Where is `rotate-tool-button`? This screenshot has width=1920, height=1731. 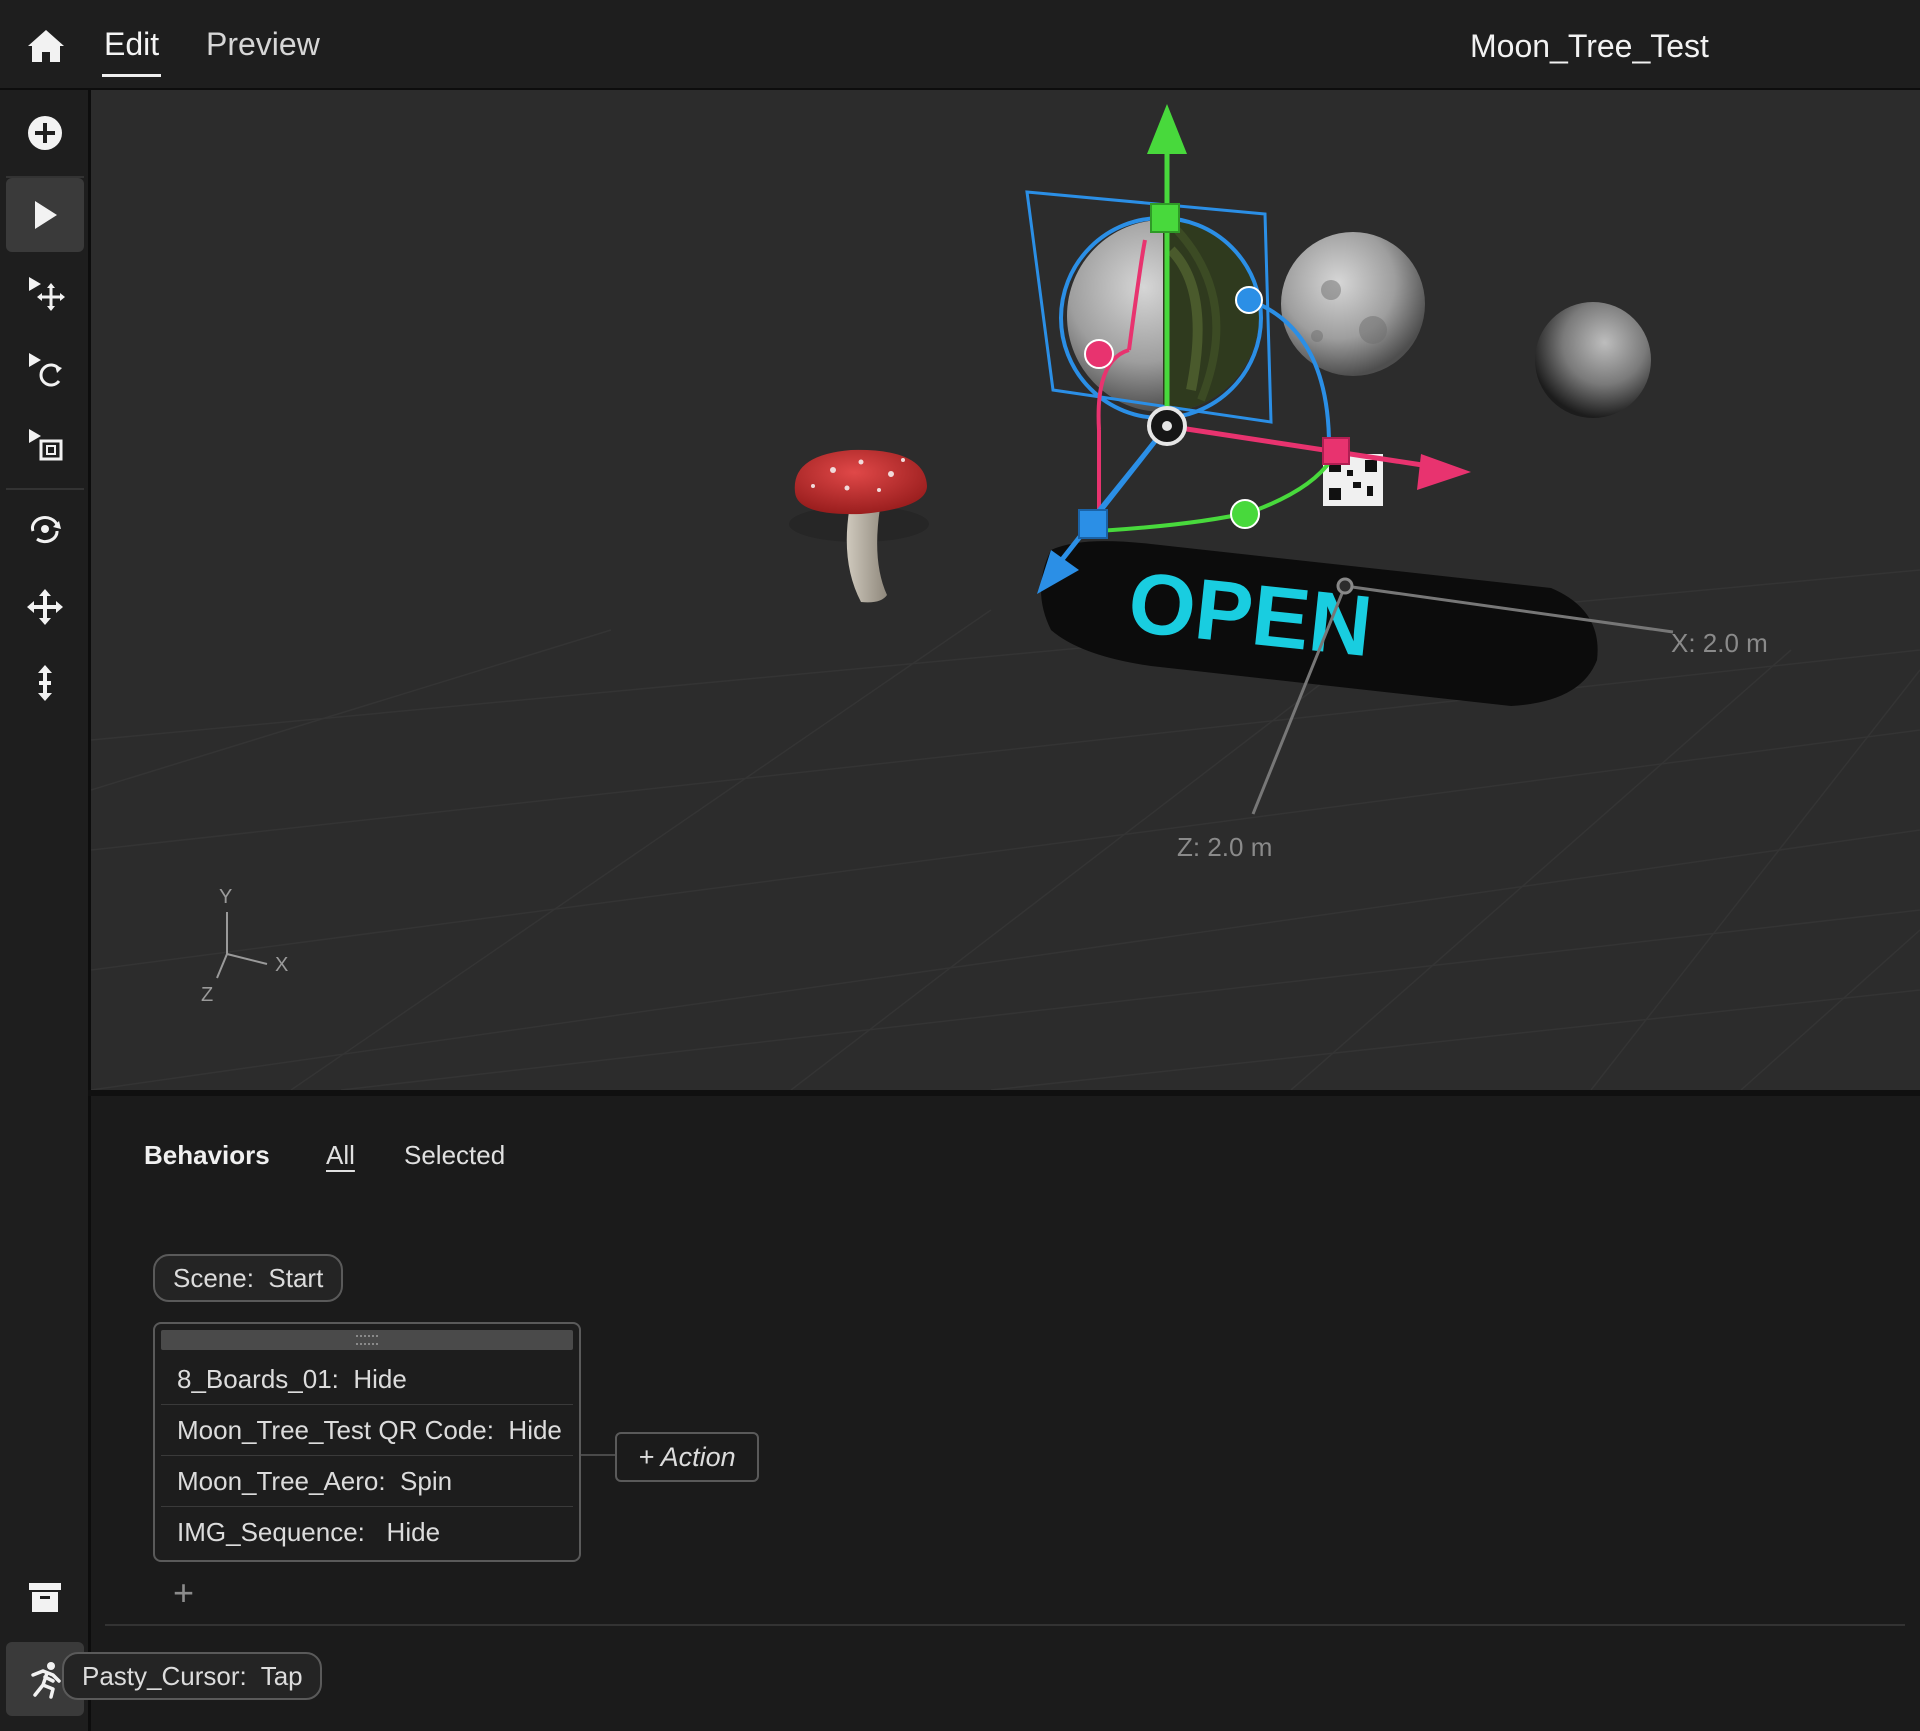
rotate-tool-button is located at coordinates (45, 369).